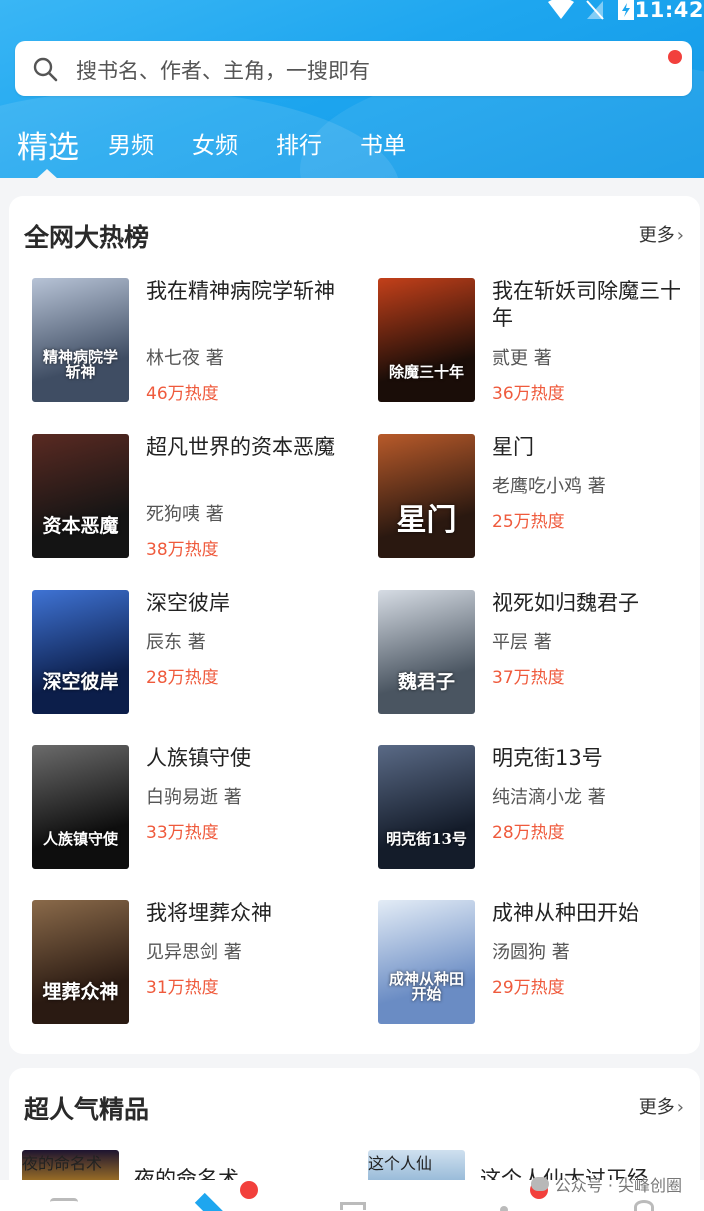  What do you see at coordinates (352, 11) in the screenshot?
I see `status-bar: 11:42` at bounding box center [352, 11].